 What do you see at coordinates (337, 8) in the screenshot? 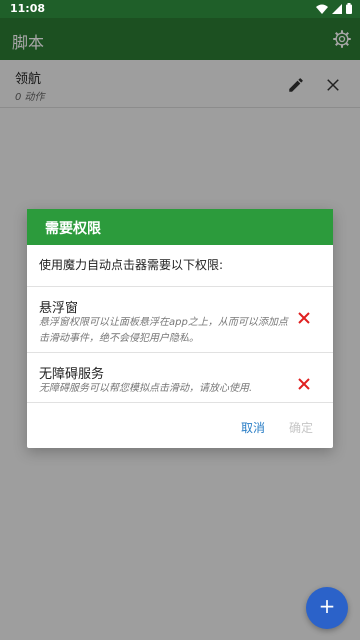
I see `signal-icon` at bounding box center [337, 8].